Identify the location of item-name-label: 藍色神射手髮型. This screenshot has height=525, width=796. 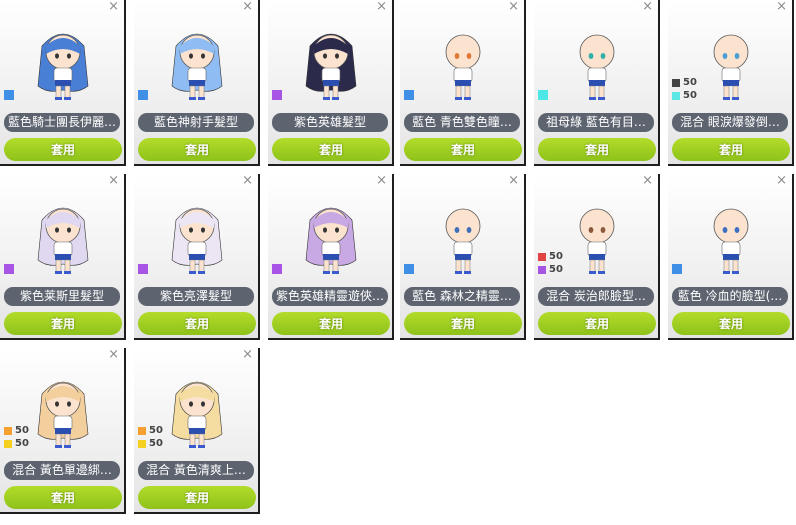
(196, 122).